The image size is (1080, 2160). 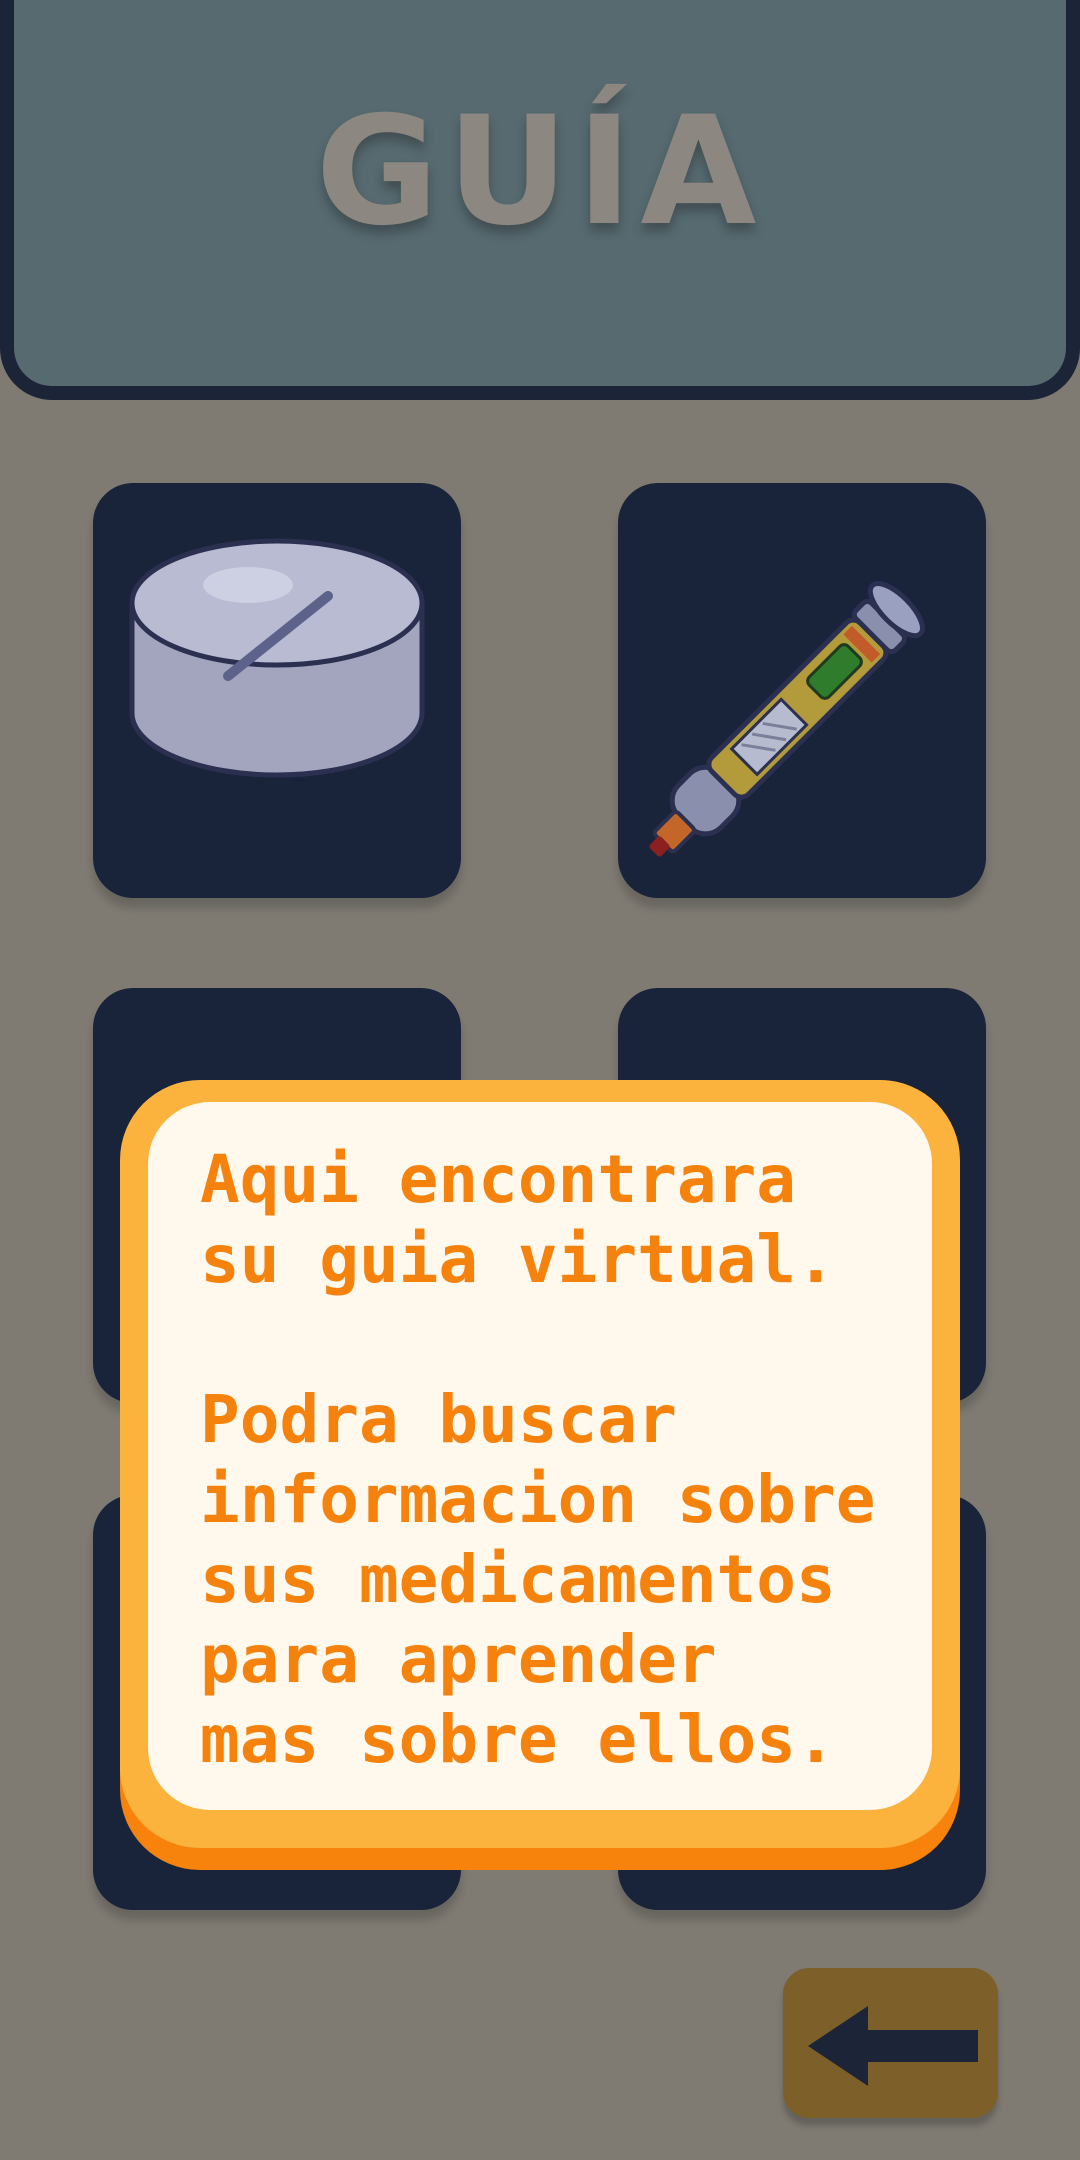 I want to click on back-button, so click(x=890, y=2043).